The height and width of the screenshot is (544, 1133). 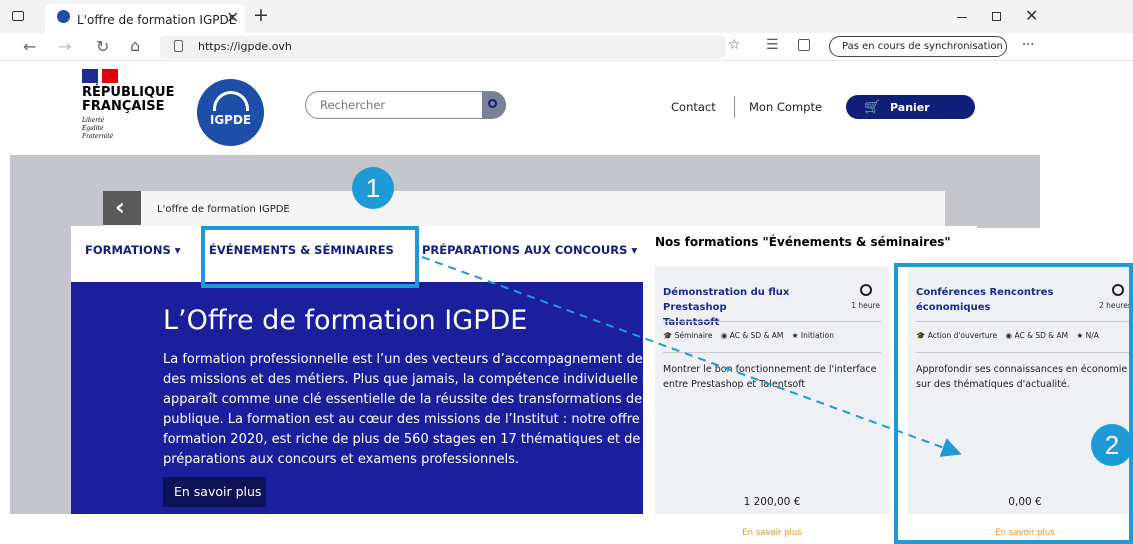 I want to click on header-divider, so click(x=734, y=107).